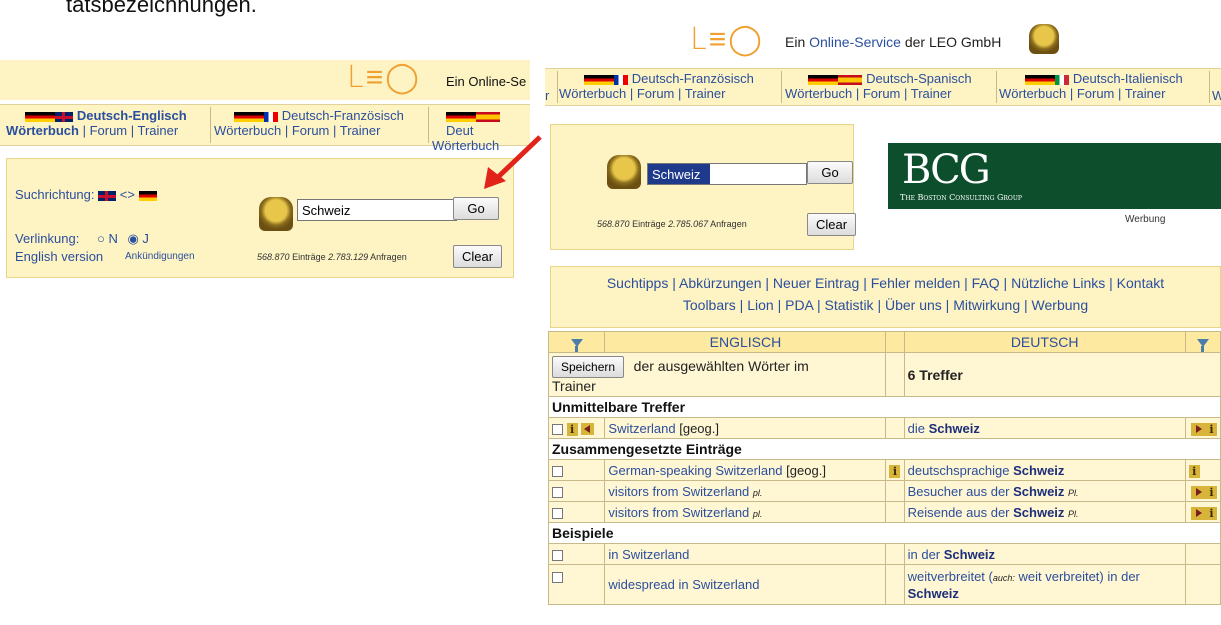 This screenshot has height=625, width=1221. What do you see at coordinates (1054, 176) in the screenshot?
I see `bcg-ad-banner: BCG The Boston Consulting Group` at bounding box center [1054, 176].